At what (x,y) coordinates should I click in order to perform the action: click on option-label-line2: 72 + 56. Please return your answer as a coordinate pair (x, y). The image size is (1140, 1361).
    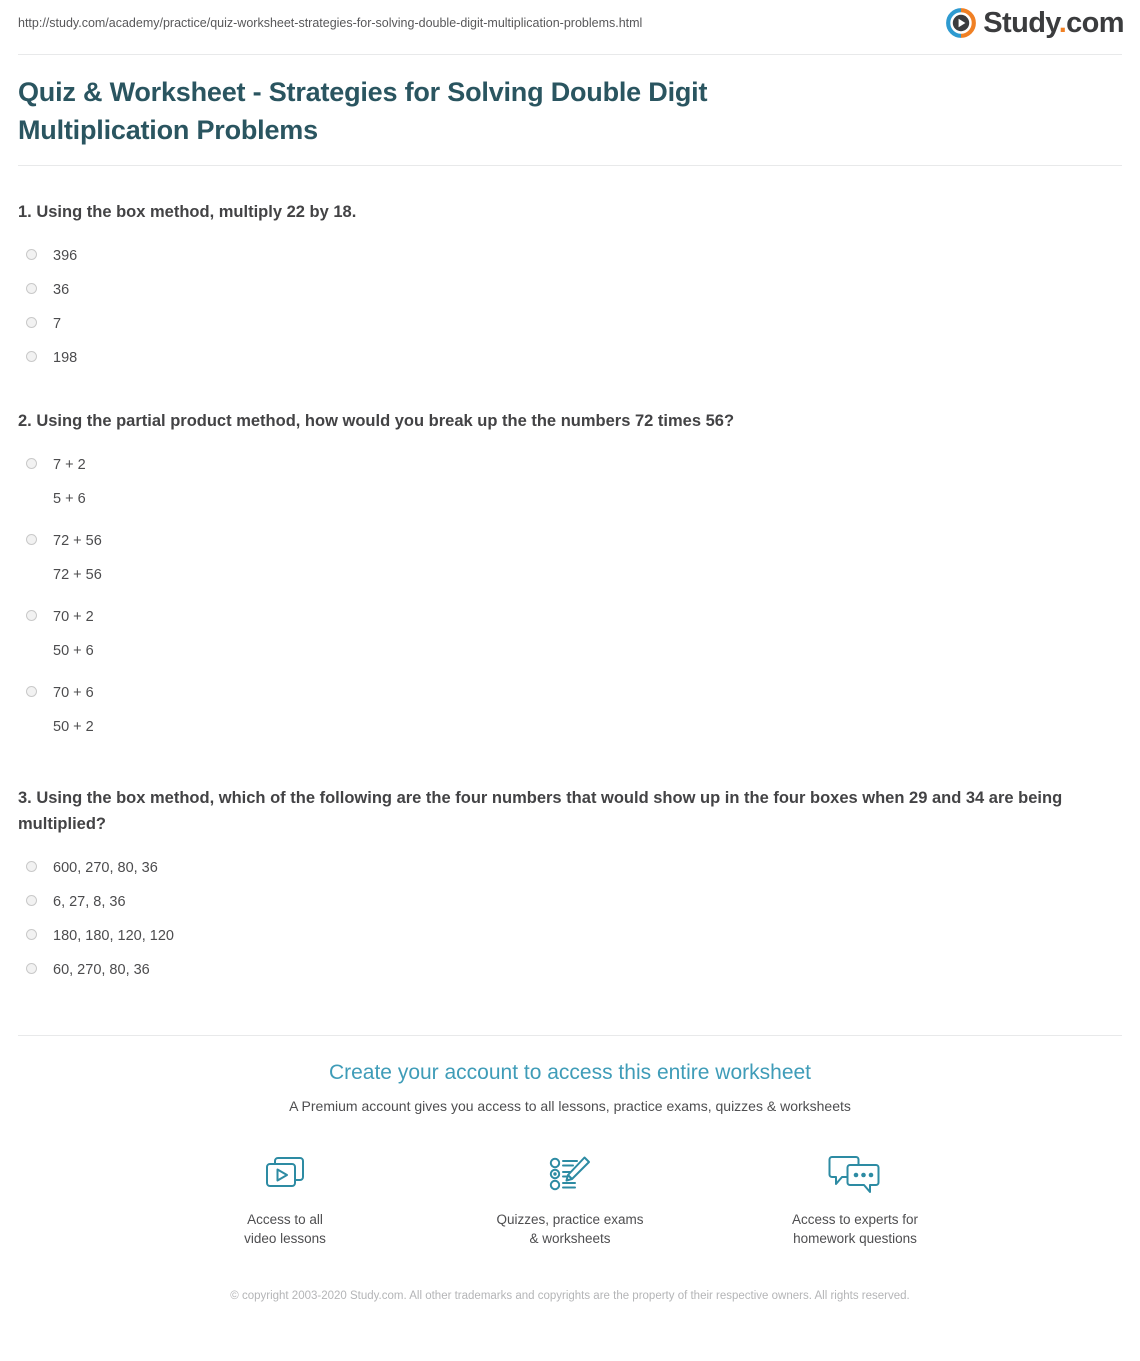
    Looking at the image, I should click on (77, 575).